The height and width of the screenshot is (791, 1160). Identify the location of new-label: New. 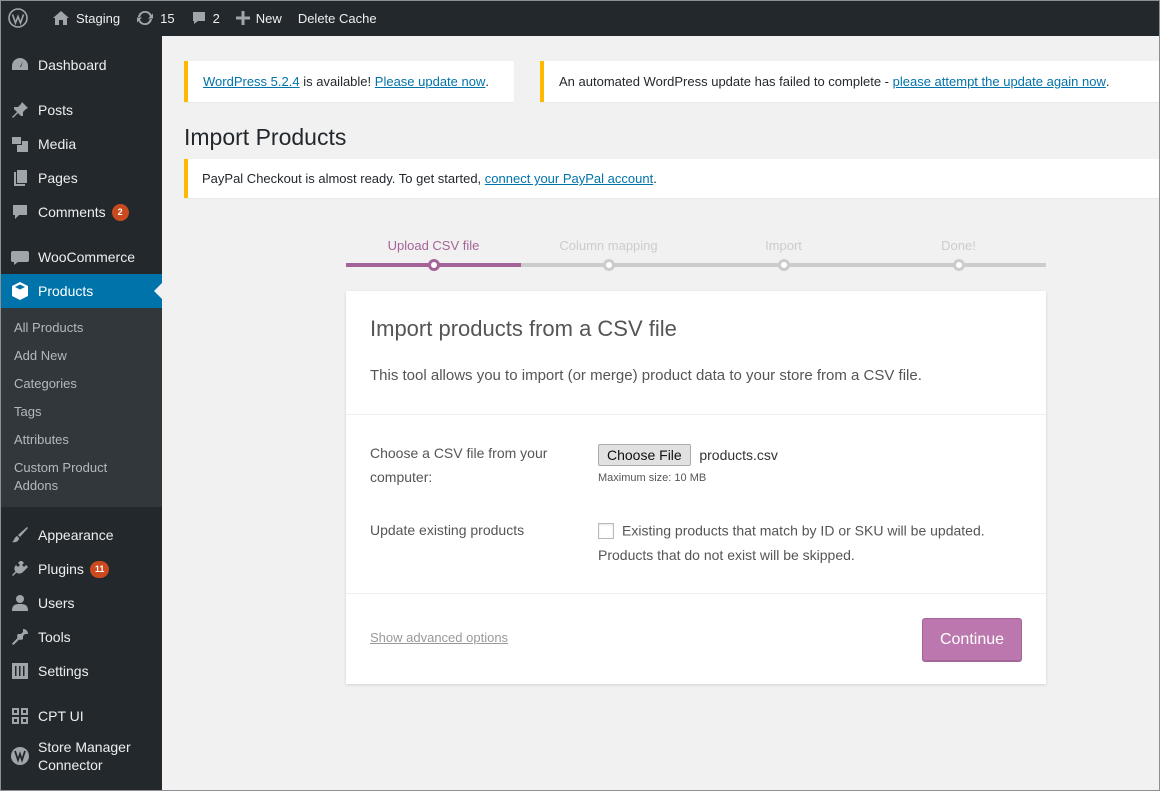
(268, 18).